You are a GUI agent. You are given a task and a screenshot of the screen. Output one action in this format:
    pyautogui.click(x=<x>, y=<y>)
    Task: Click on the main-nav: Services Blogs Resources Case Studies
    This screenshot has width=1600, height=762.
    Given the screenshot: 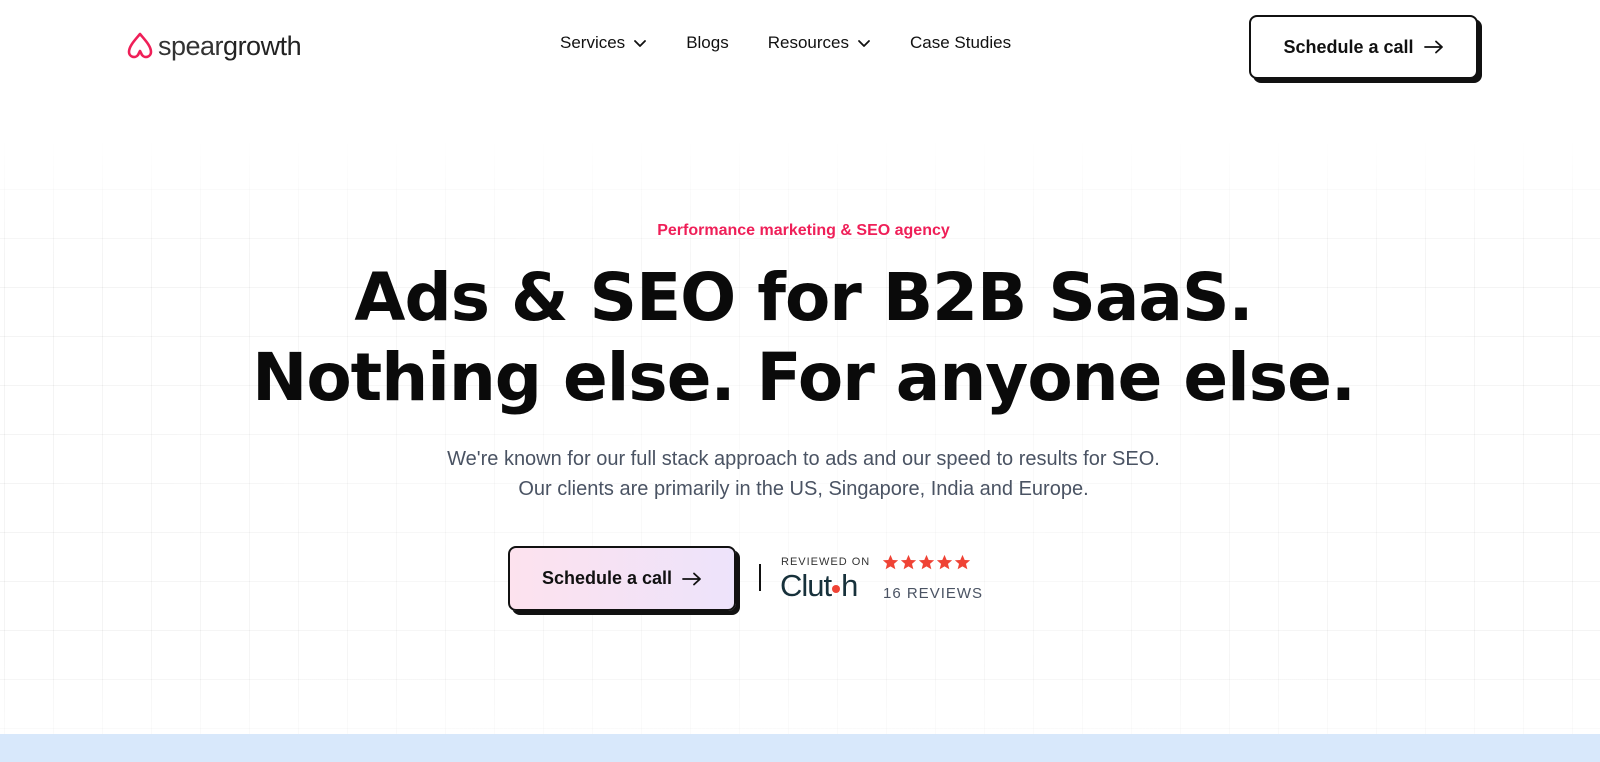 What is the action you would take?
    pyautogui.click(x=805, y=43)
    